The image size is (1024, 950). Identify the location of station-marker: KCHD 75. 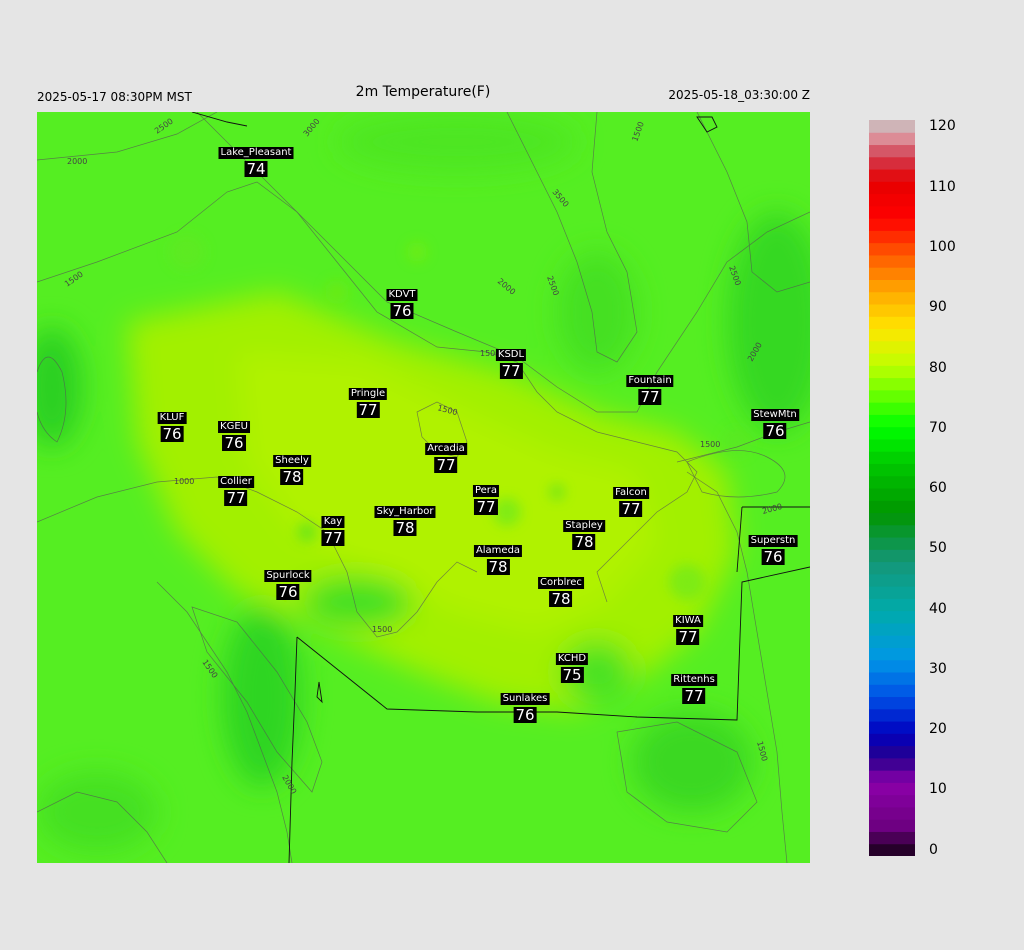
(572, 664).